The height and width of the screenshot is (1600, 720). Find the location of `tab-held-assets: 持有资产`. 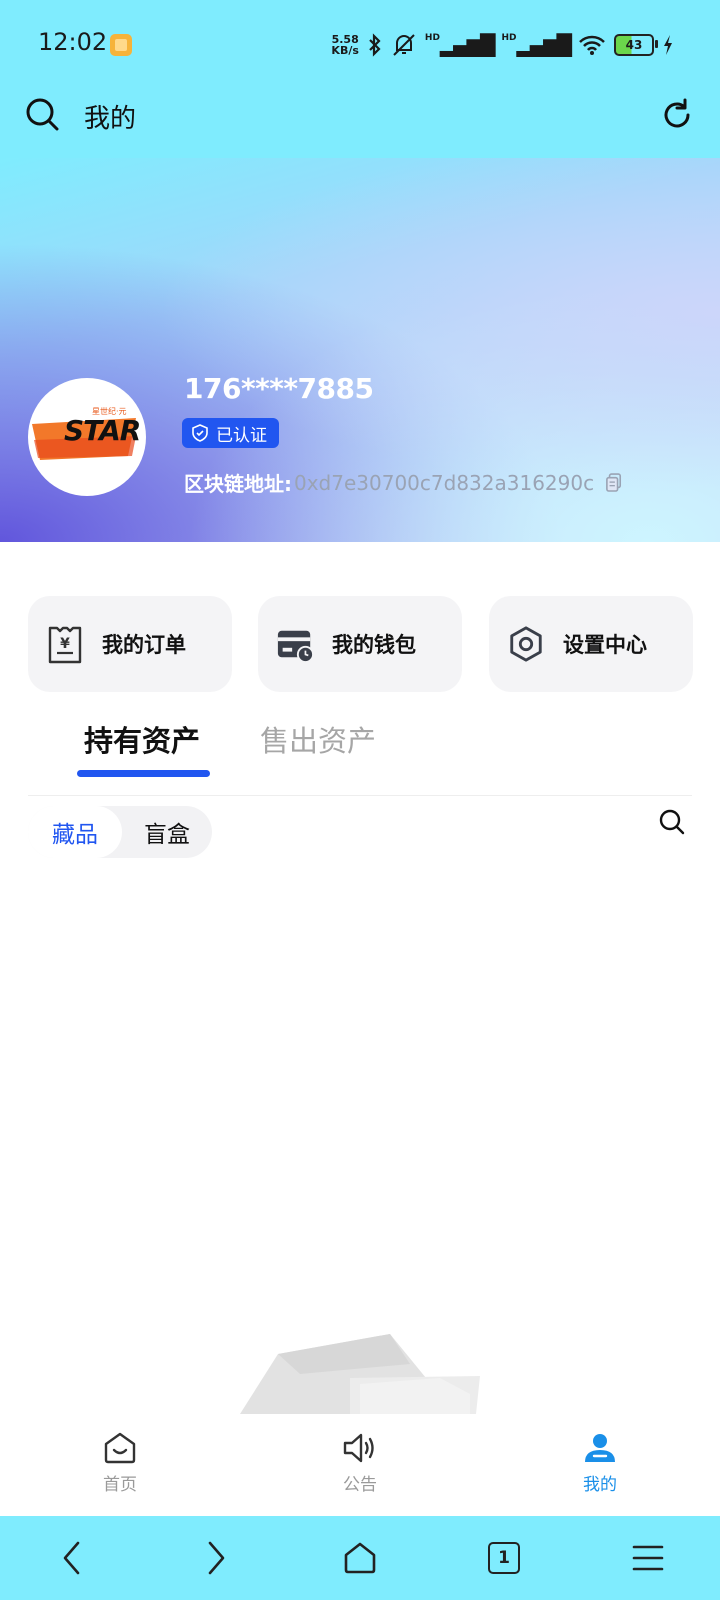

tab-held-assets: 持有资产 is located at coordinates (142, 739).